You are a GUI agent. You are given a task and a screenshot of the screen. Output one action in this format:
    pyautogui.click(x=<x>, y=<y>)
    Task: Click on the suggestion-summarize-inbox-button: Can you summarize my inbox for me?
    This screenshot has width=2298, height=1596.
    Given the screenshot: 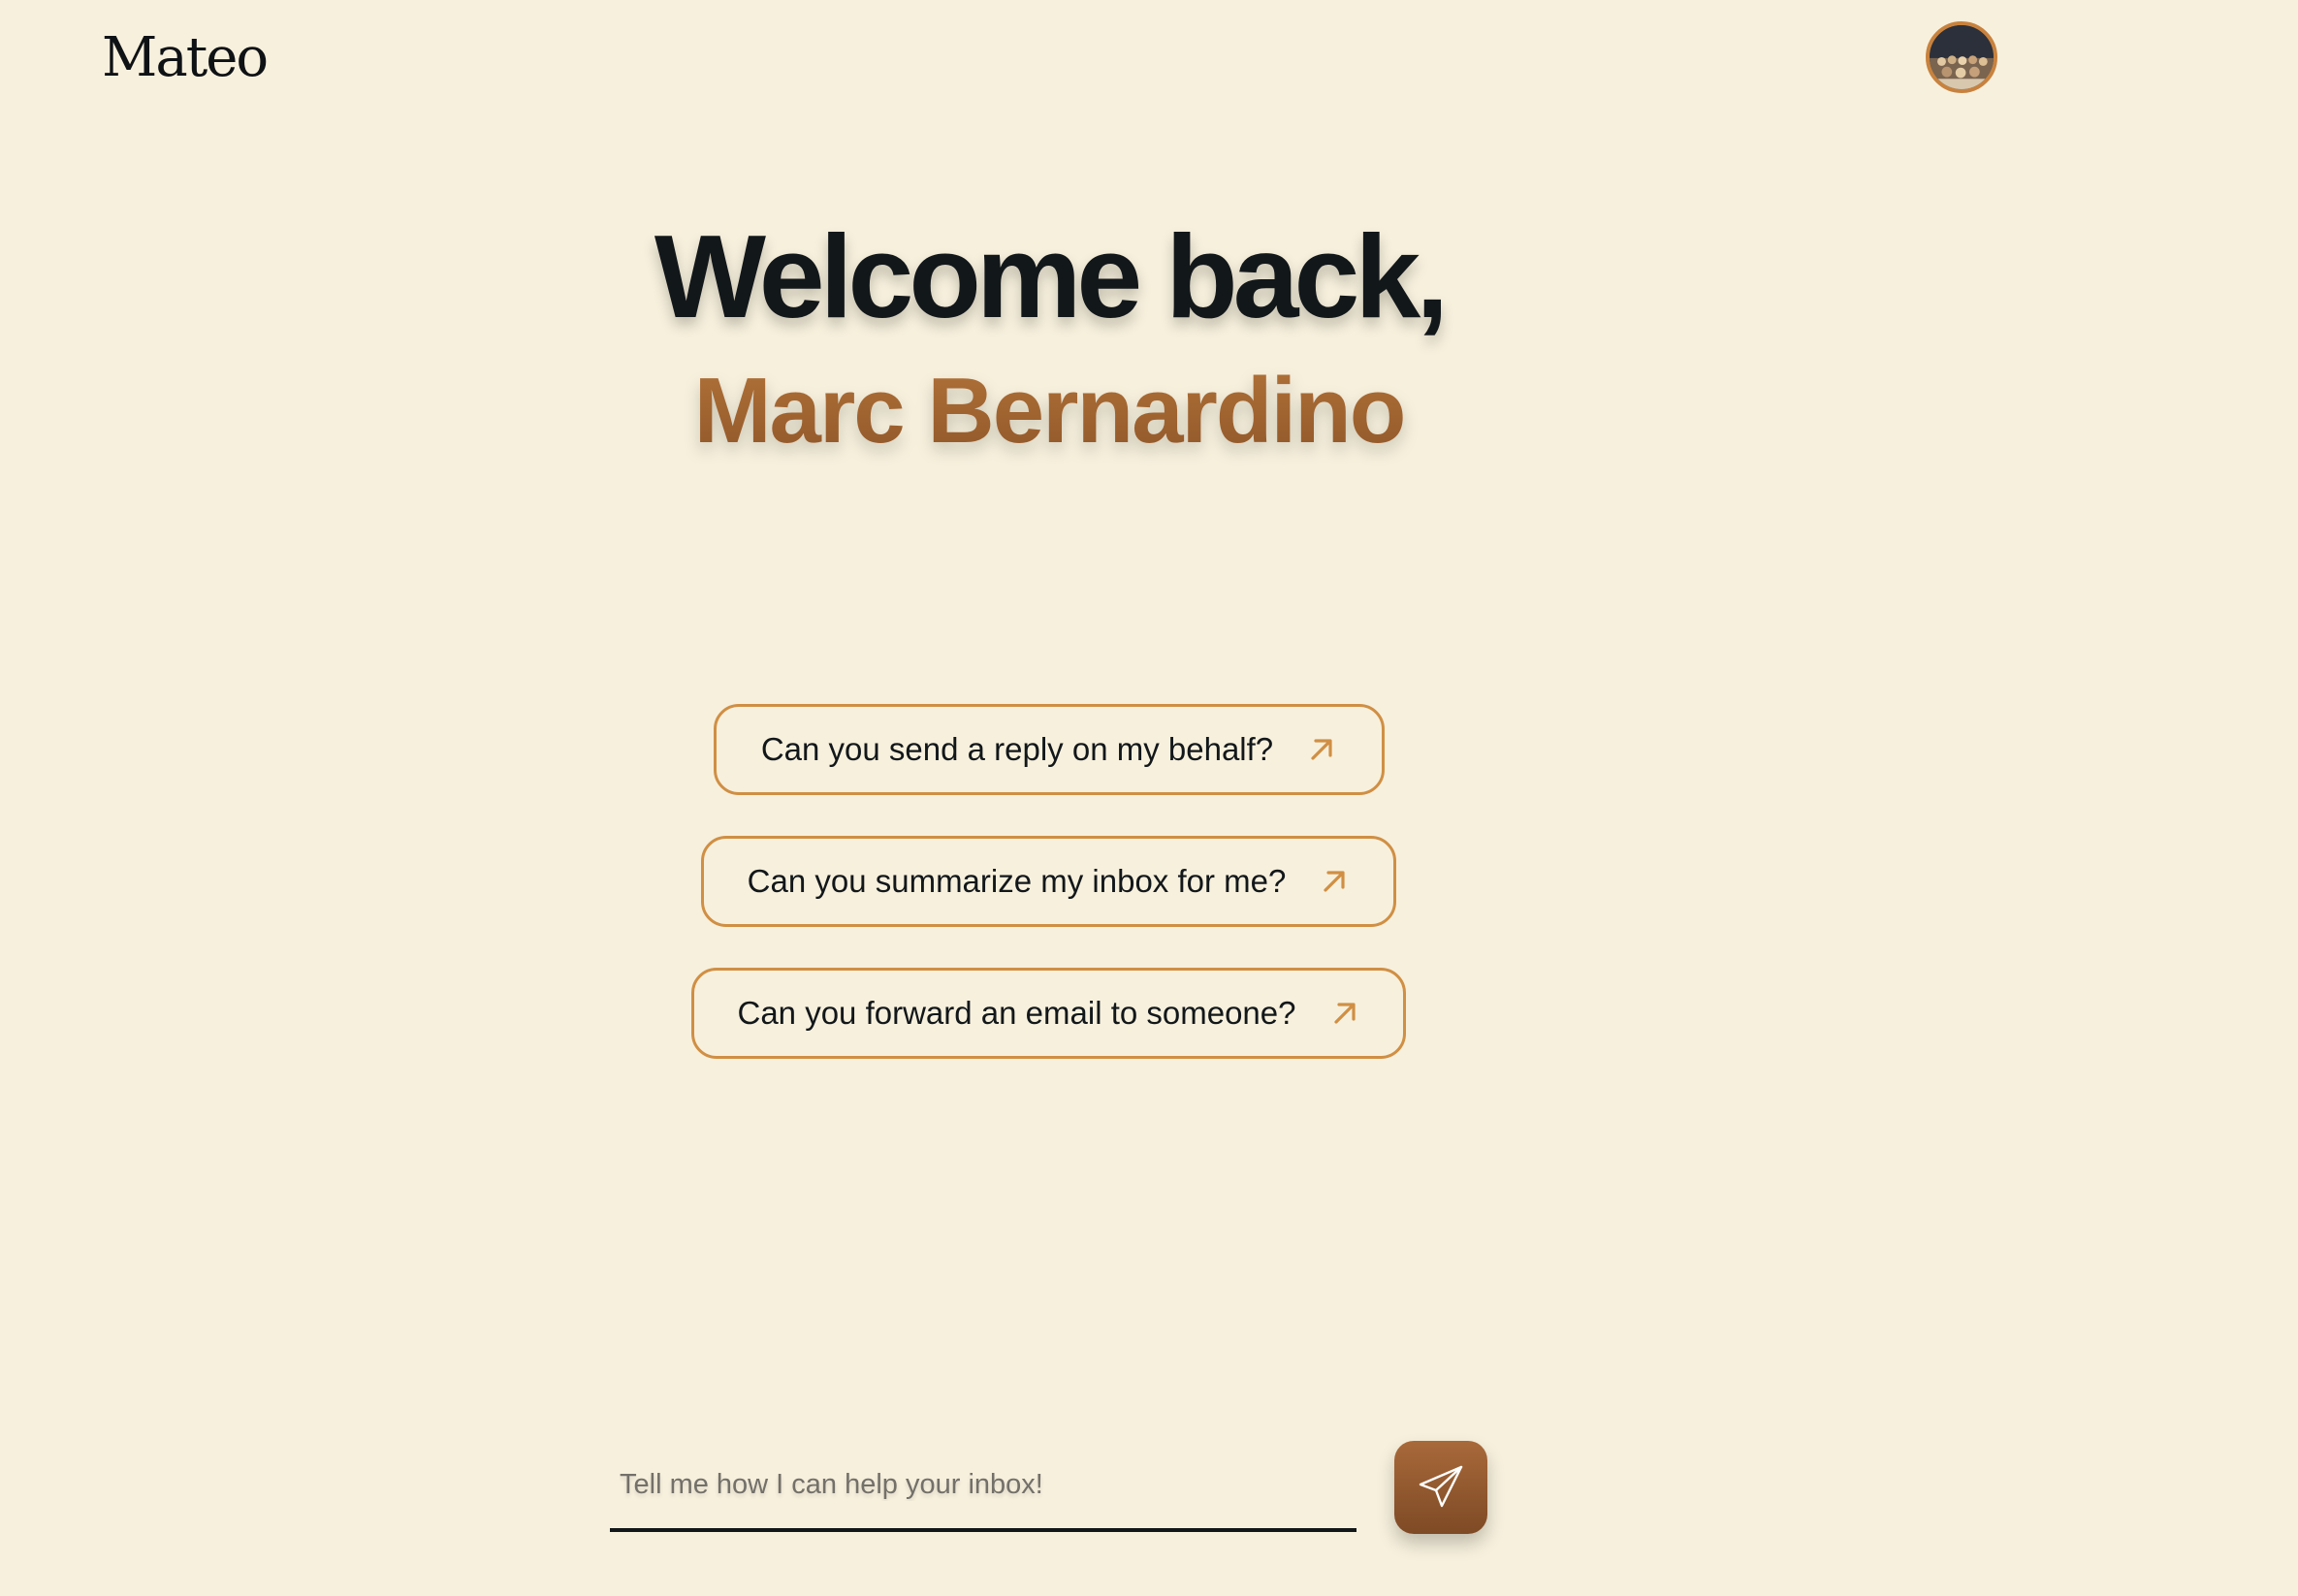 What is the action you would take?
    pyautogui.click(x=1048, y=881)
    